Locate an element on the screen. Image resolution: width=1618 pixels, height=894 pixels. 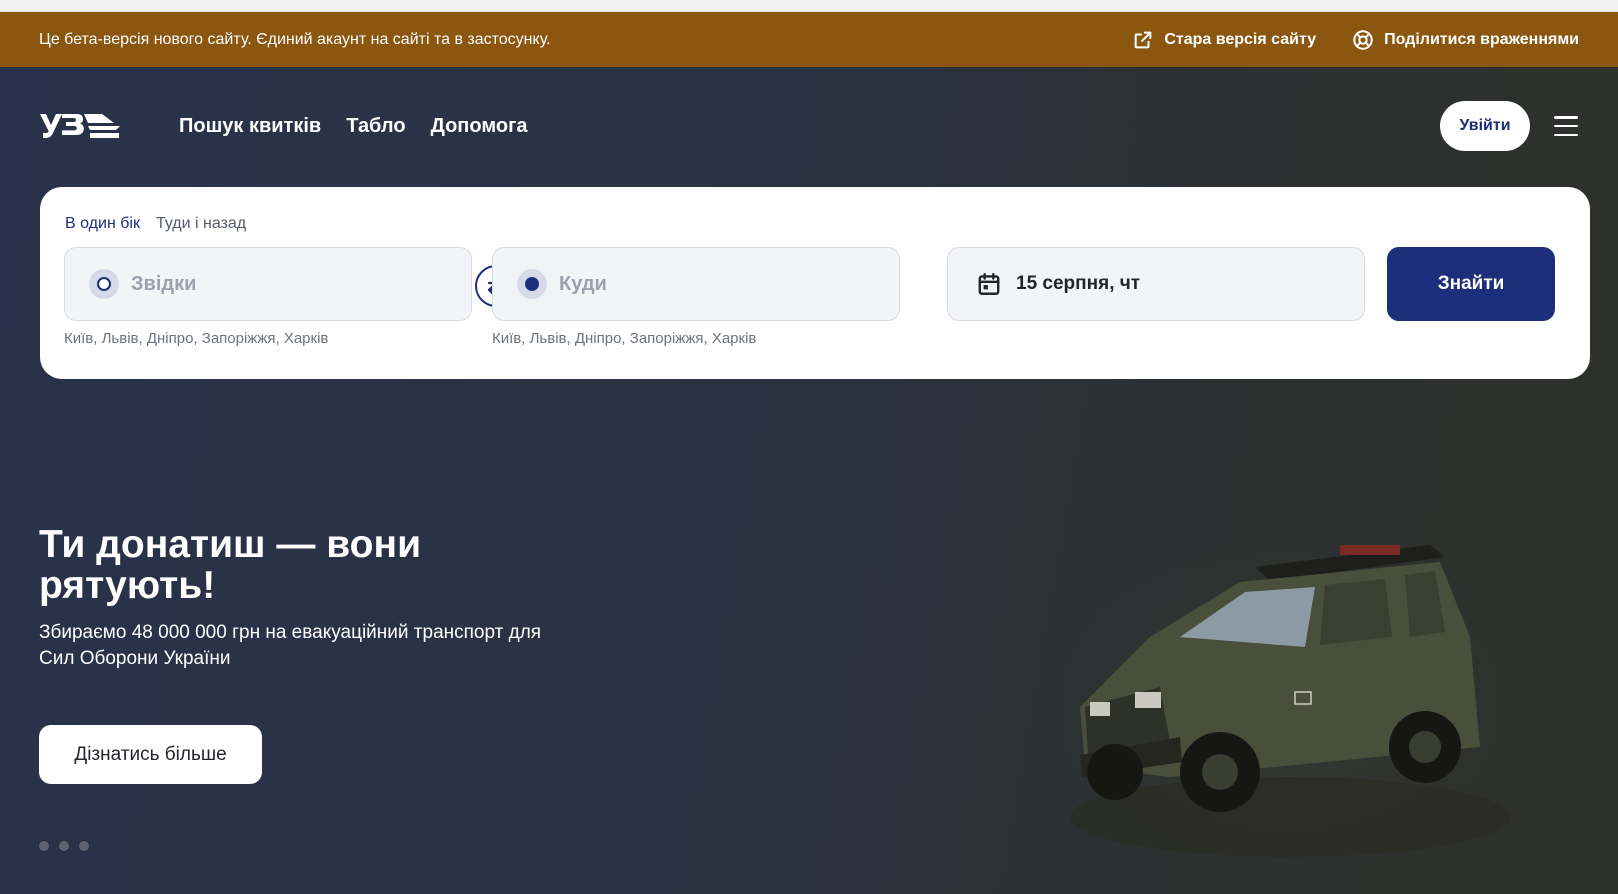
origin-circle-icon is located at coordinates (104, 284).